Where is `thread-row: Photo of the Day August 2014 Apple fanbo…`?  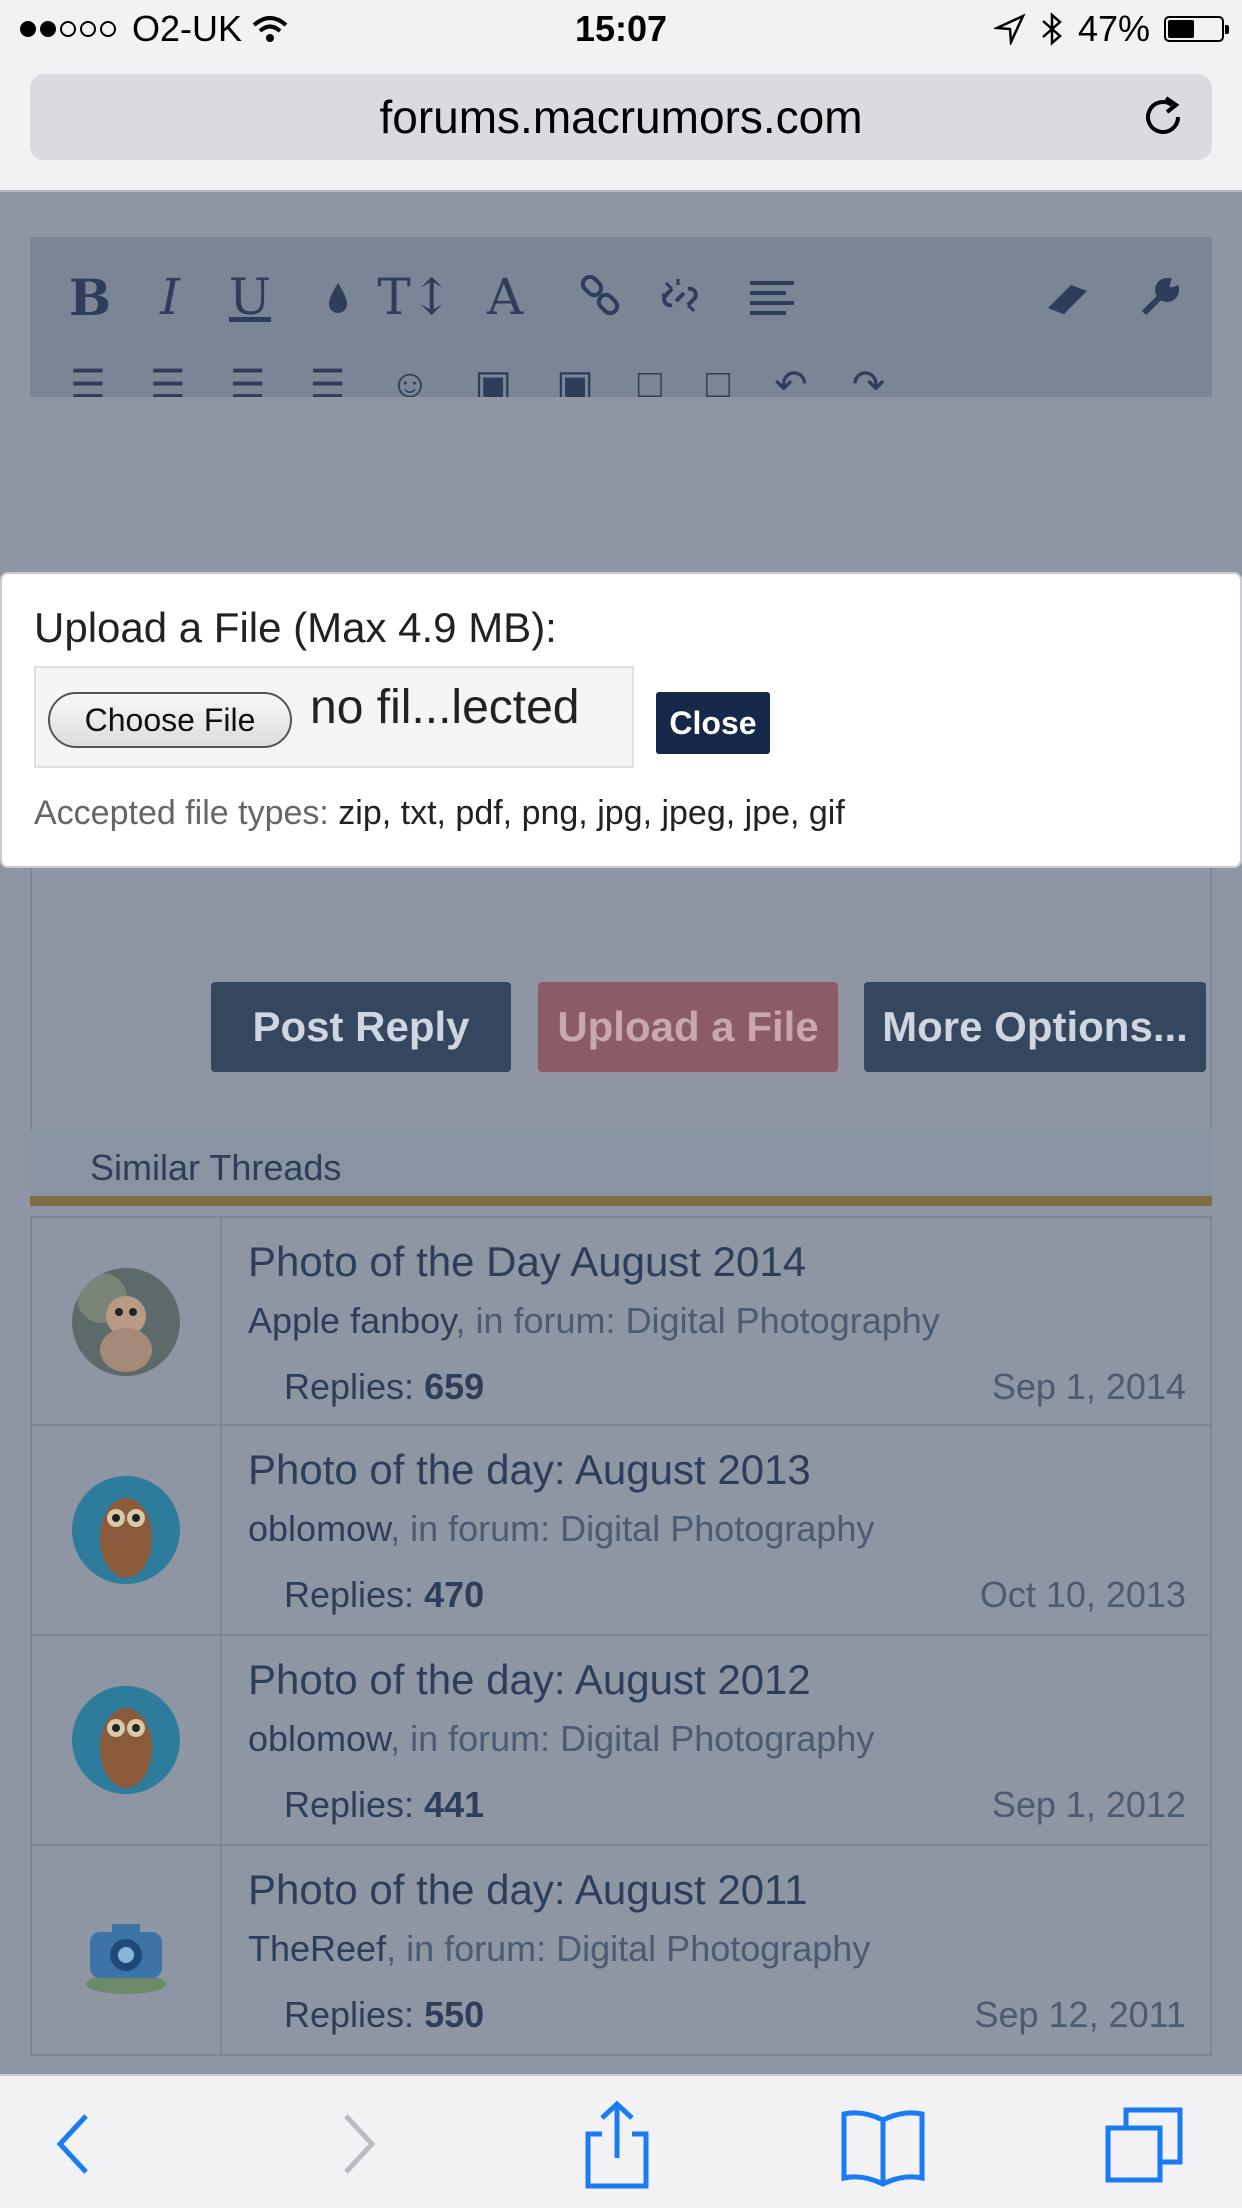
thread-row: Photo of the Day August 2014 Apple fanbo… is located at coordinates (621, 1321).